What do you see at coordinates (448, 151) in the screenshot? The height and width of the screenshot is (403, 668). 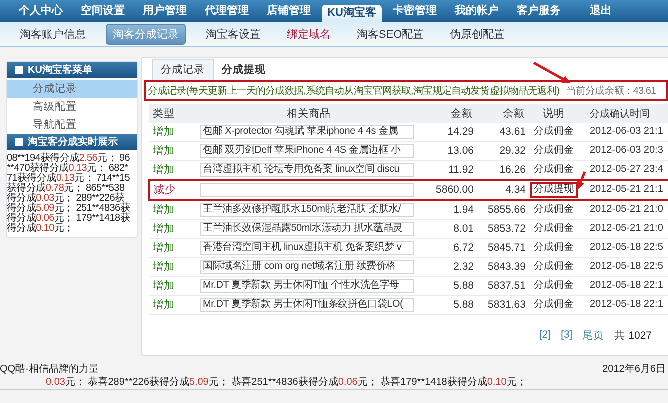 I see `amount-cell: 13.06` at bounding box center [448, 151].